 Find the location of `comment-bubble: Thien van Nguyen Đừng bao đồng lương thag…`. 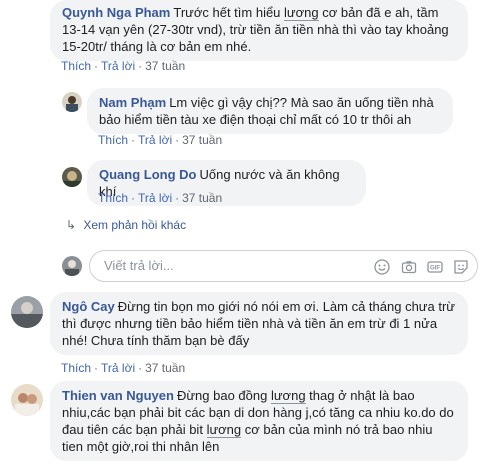

comment-bubble: Thien van Nguyen Đừng bao đồng lương thag… is located at coordinates (259, 421).